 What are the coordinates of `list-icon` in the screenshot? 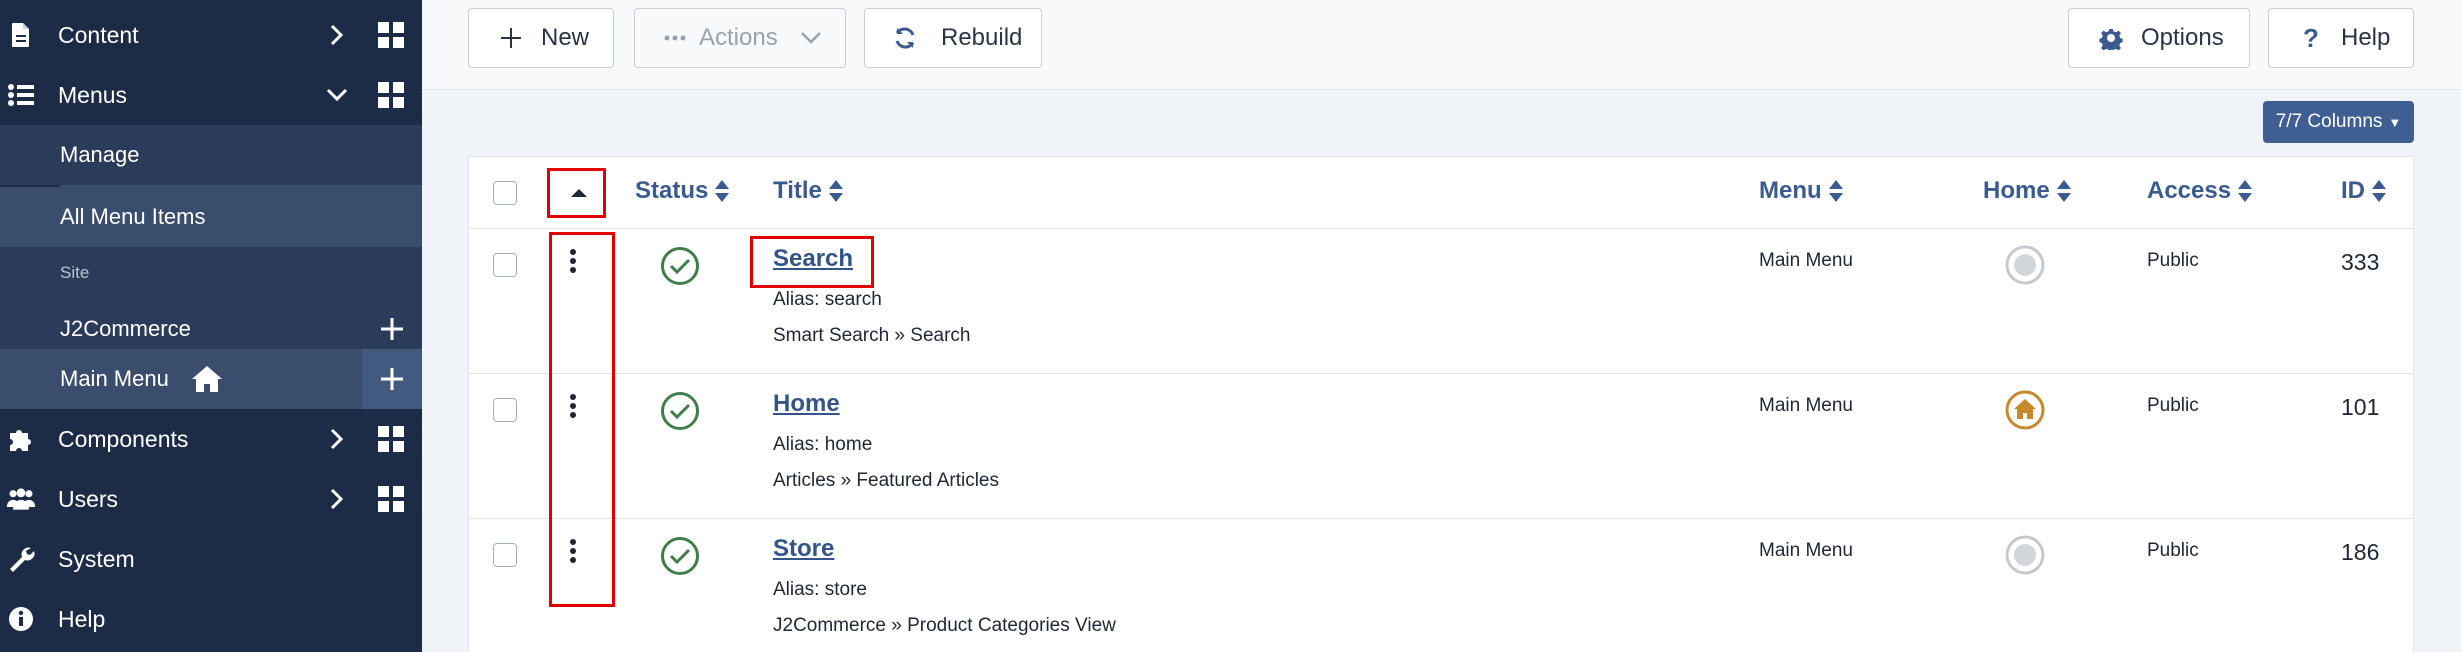 It's located at (21, 95).